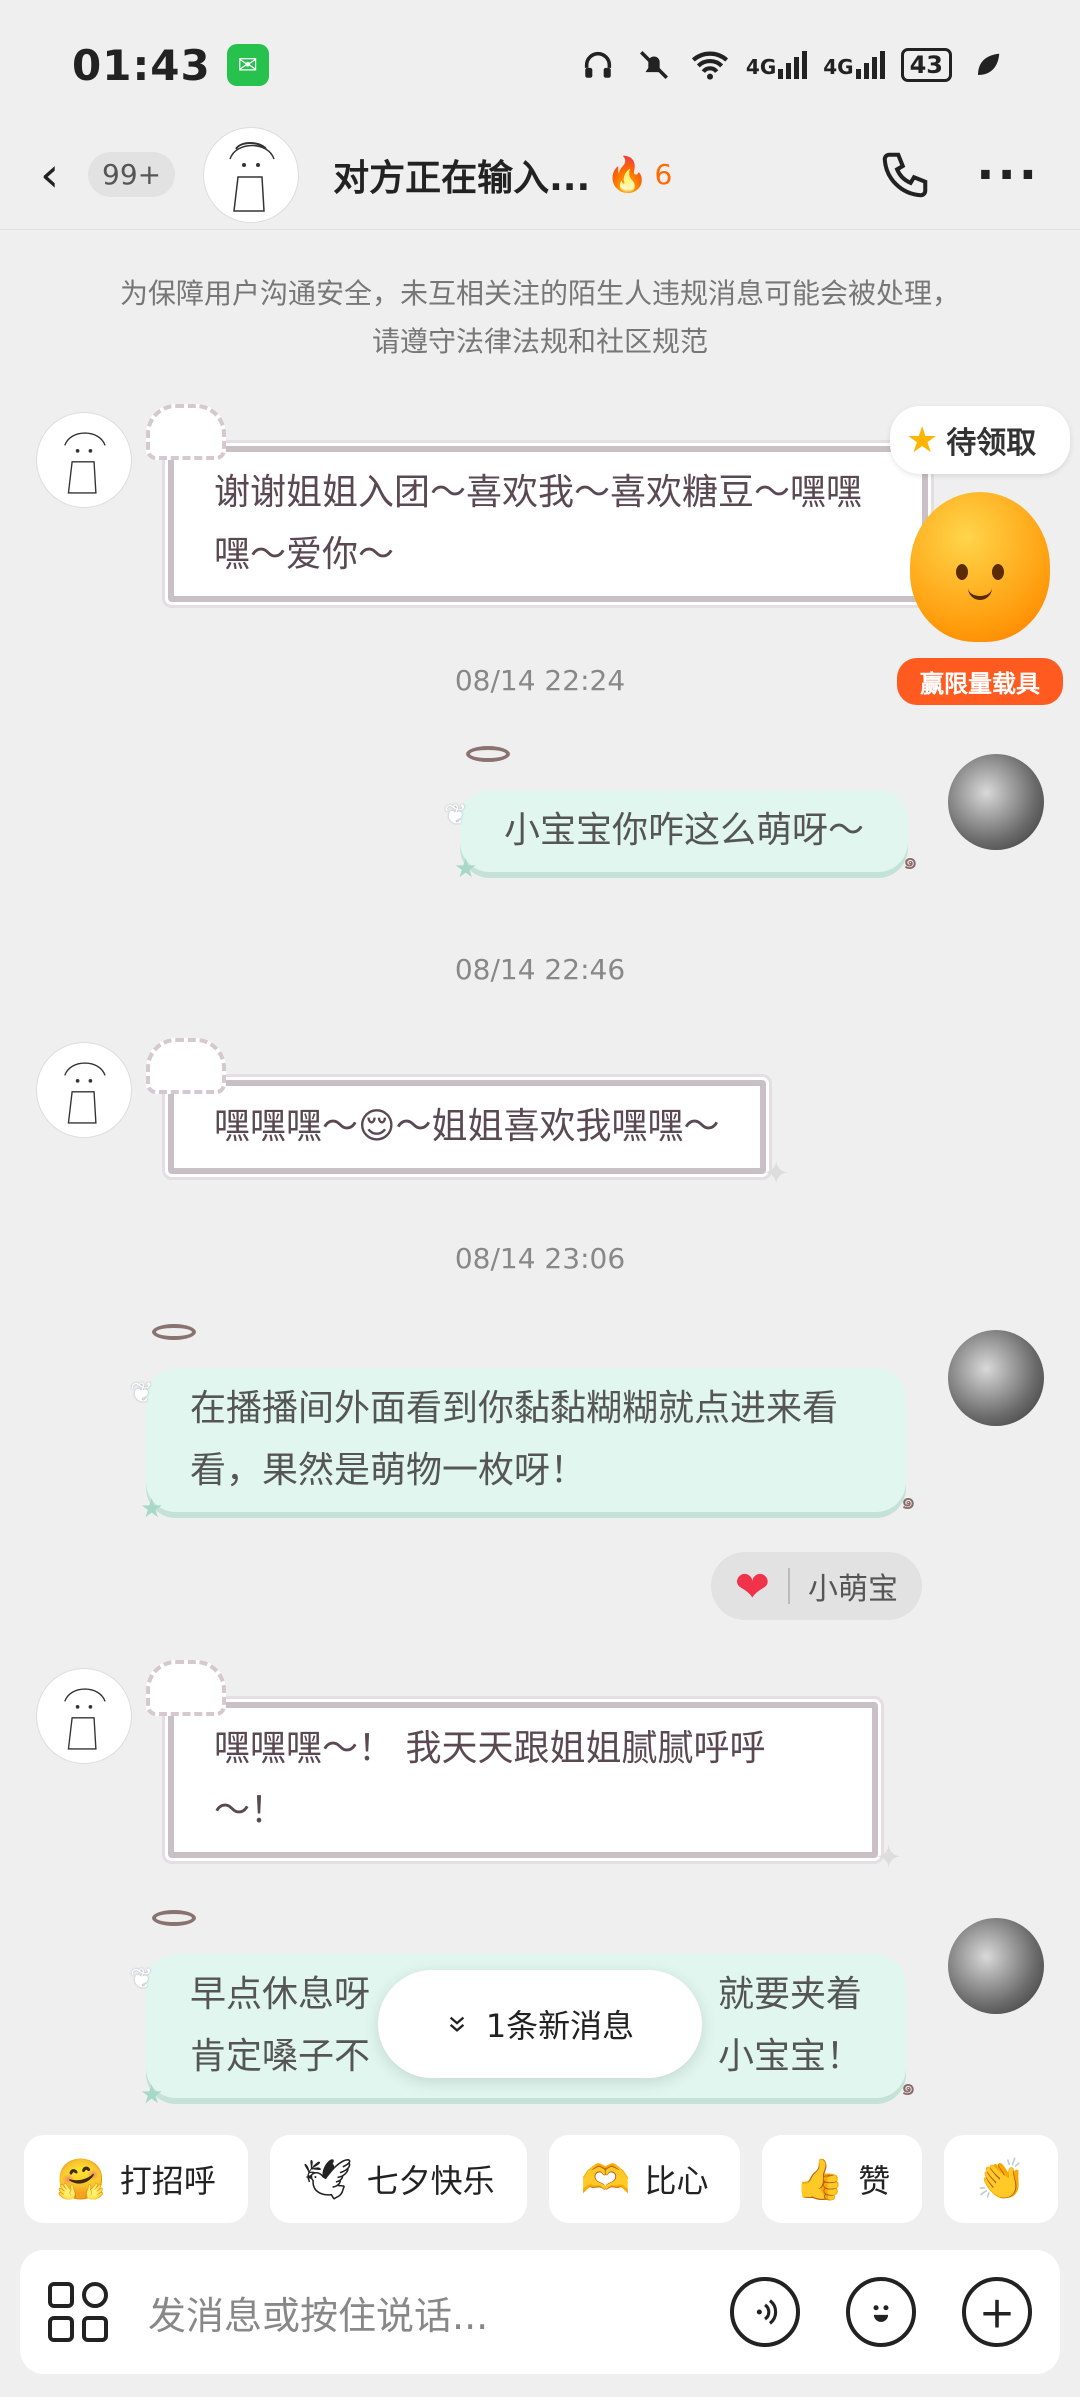 This screenshot has height=2397, width=1080. I want to click on message-text: 在播播间外面看到你黏黏糊糊就点进来看看，果然是萌物一枚呀！, so click(514, 1439).